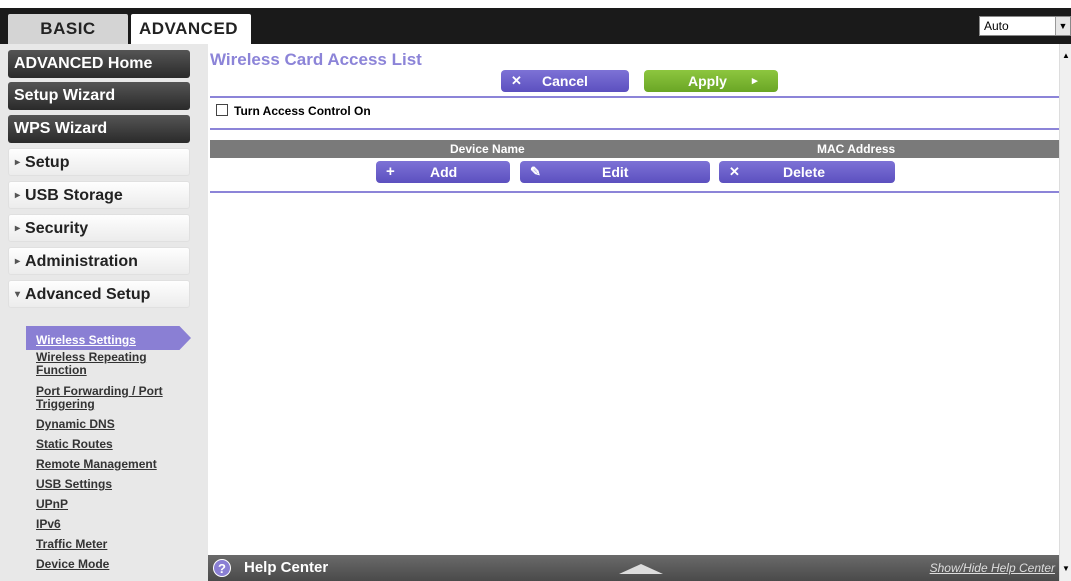 The width and height of the screenshot is (1071, 581). Describe the element at coordinates (992, 568) in the screenshot. I see `show-hide-help-link: Show/Hide Help Center` at that location.